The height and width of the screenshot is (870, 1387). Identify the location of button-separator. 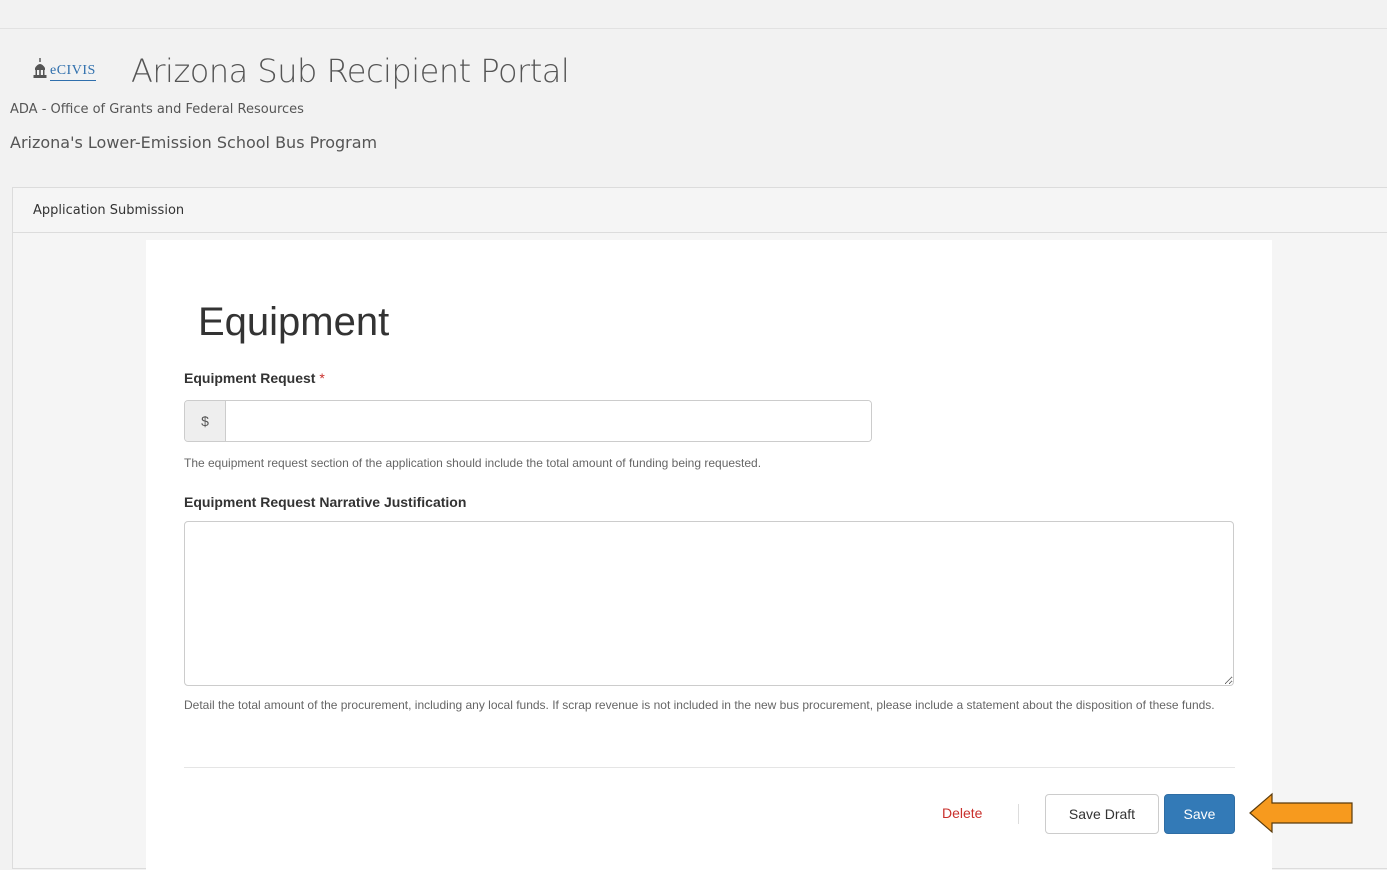
(1018, 814).